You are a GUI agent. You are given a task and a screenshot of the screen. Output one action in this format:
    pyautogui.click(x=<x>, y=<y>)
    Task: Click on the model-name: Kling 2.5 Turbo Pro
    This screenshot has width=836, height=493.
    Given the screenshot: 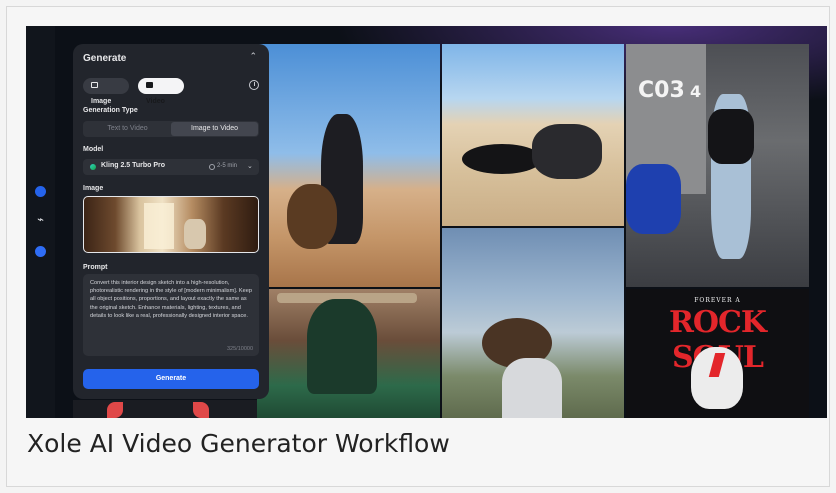 What is the action you would take?
    pyautogui.click(x=133, y=165)
    